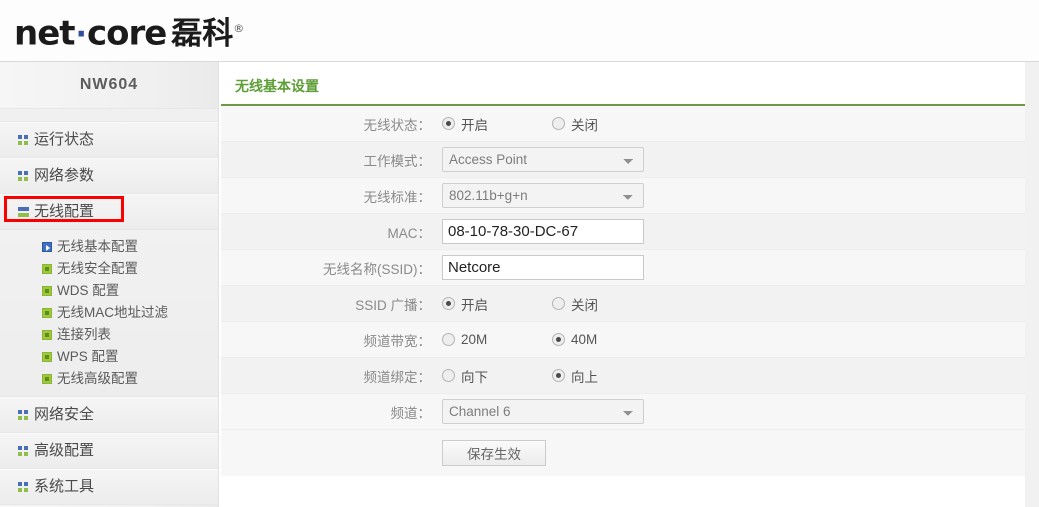  What do you see at coordinates (409, 233) in the screenshot?
I see `field-label: MAC：` at bounding box center [409, 233].